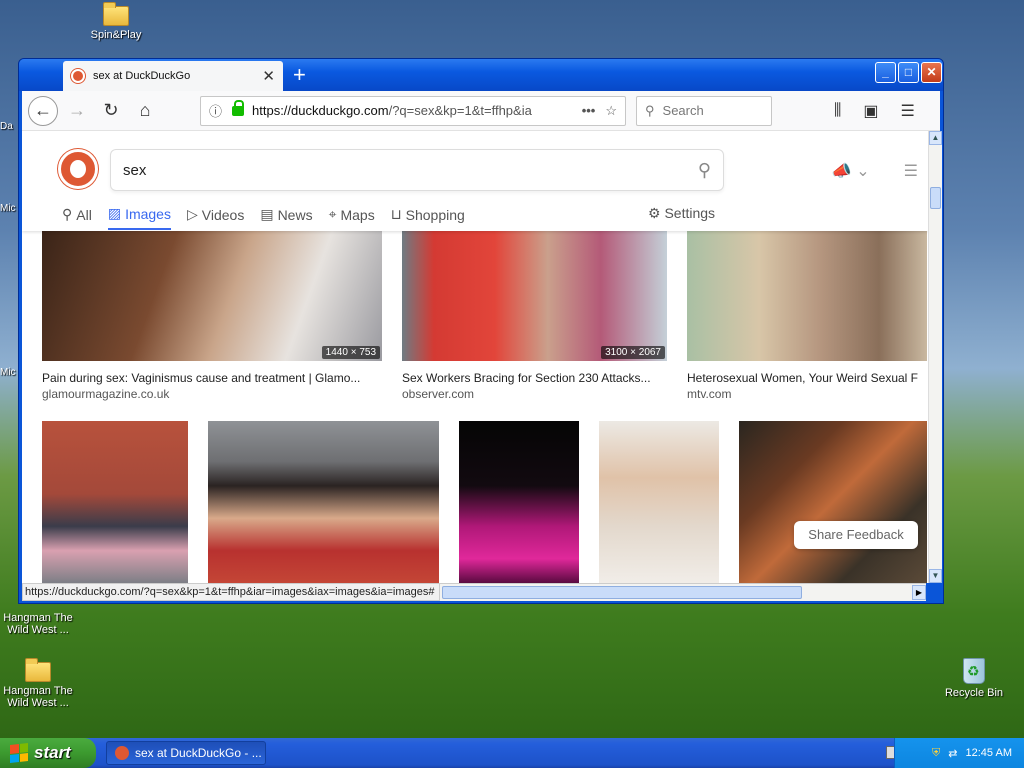 The height and width of the screenshot is (768, 1024). What do you see at coordinates (935, 138) in the screenshot?
I see `scroll-up-icon: ▲` at bounding box center [935, 138].